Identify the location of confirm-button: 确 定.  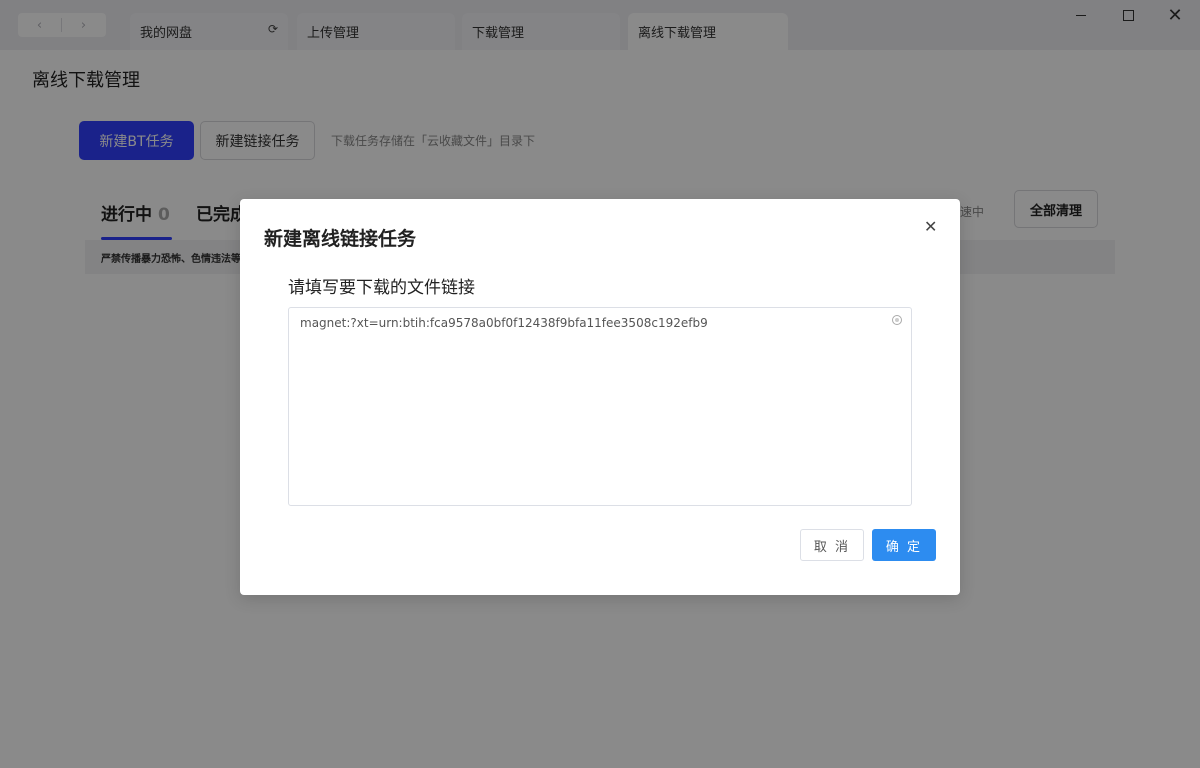
(904, 545).